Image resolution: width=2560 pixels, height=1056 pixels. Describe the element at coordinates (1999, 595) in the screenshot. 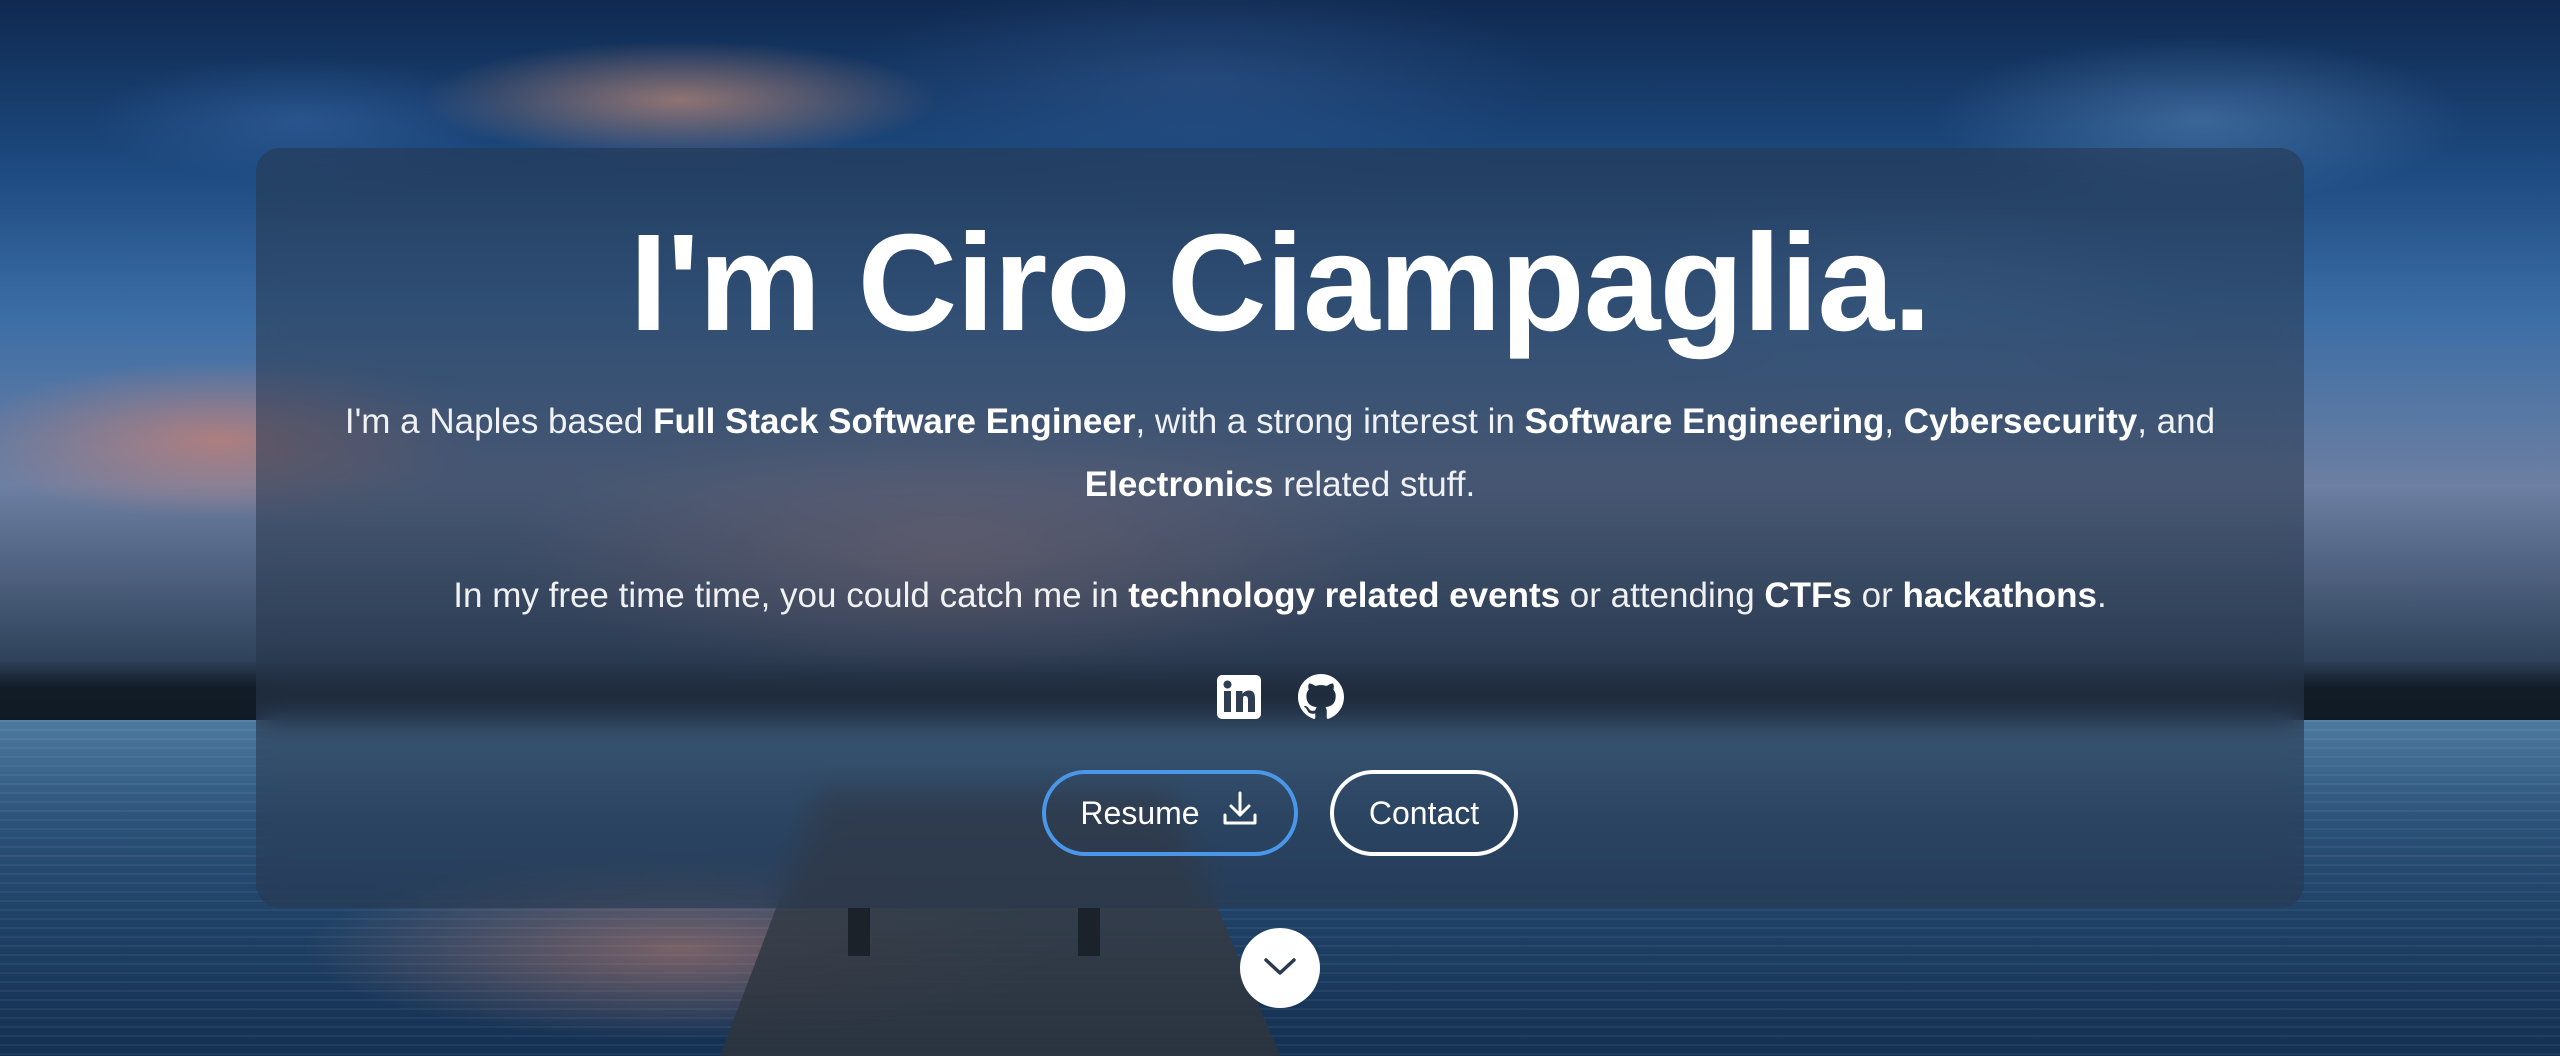

I see `free-time-highlight: hackathons` at that location.